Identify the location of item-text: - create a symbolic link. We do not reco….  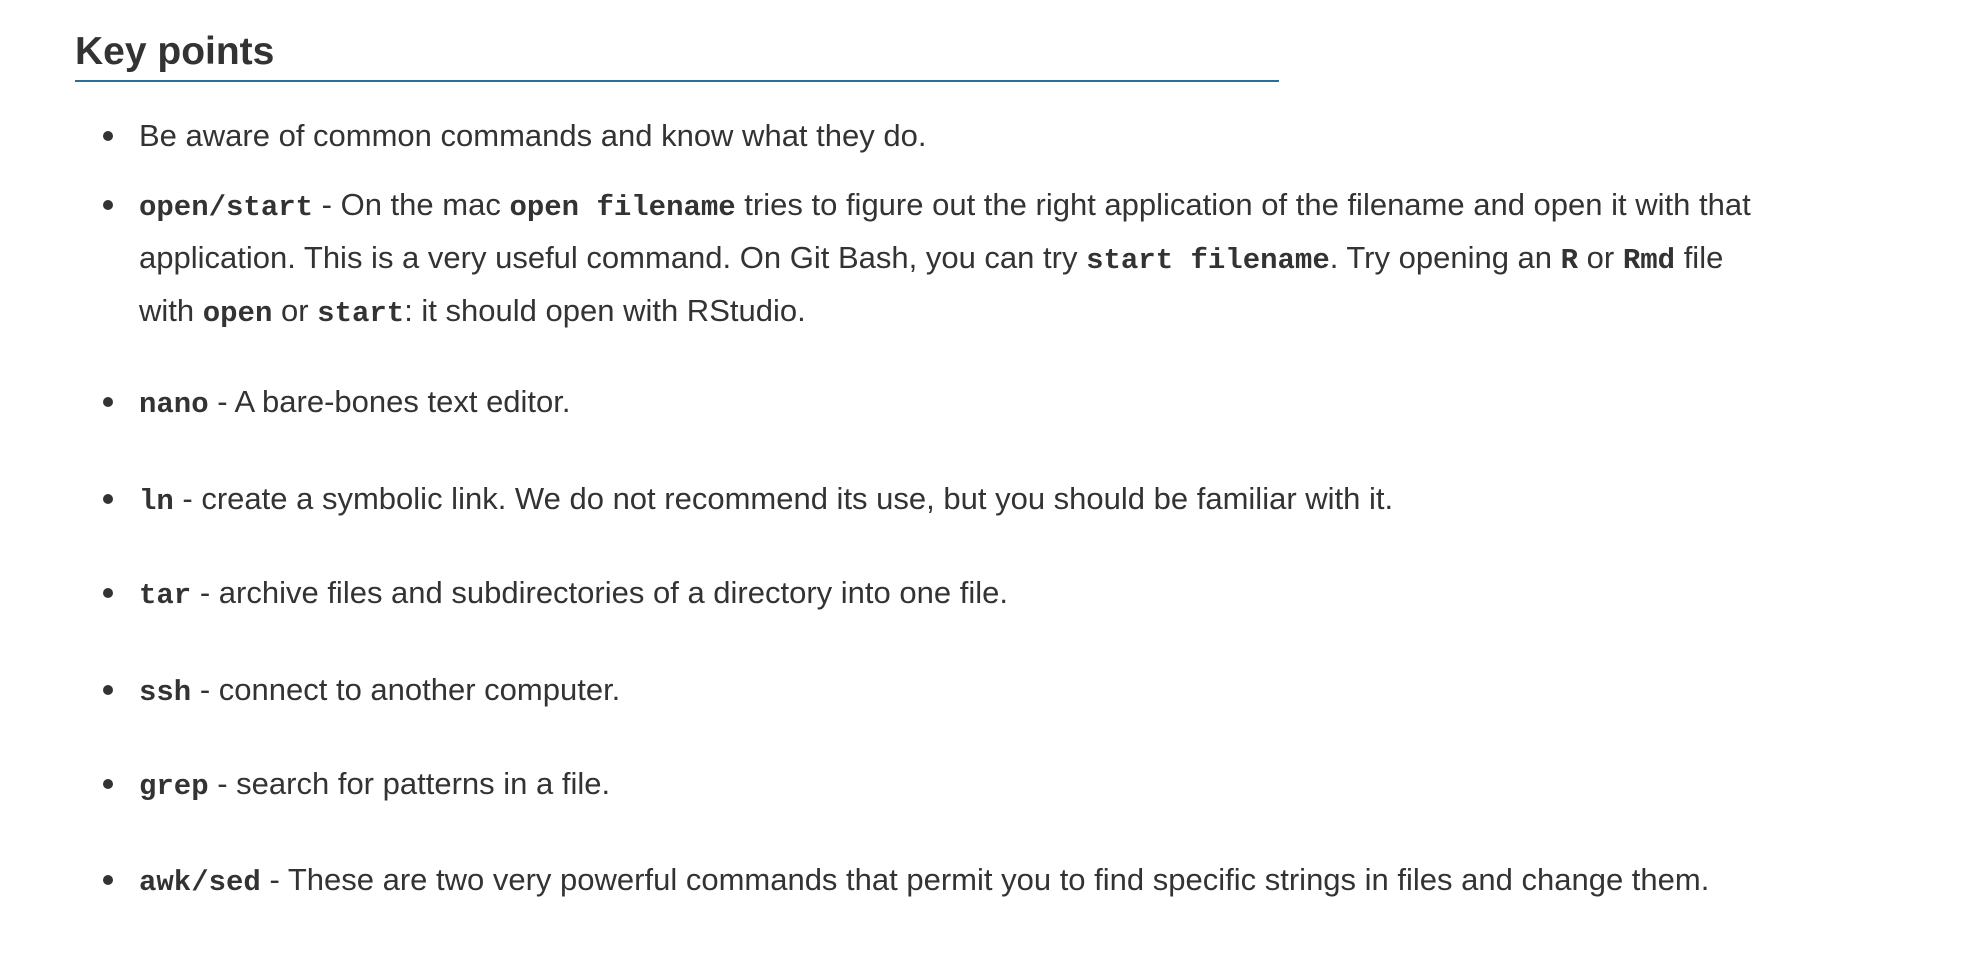
(783, 498).